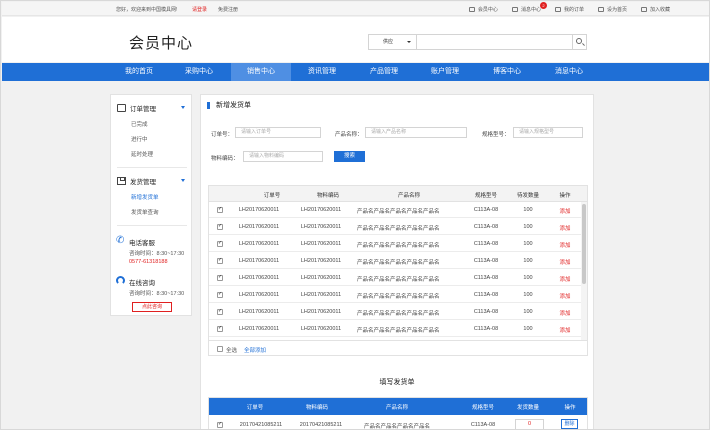 Image resolution: width=710 pixels, height=430 pixels. I want to click on table-scrollbar, so click(584, 271).